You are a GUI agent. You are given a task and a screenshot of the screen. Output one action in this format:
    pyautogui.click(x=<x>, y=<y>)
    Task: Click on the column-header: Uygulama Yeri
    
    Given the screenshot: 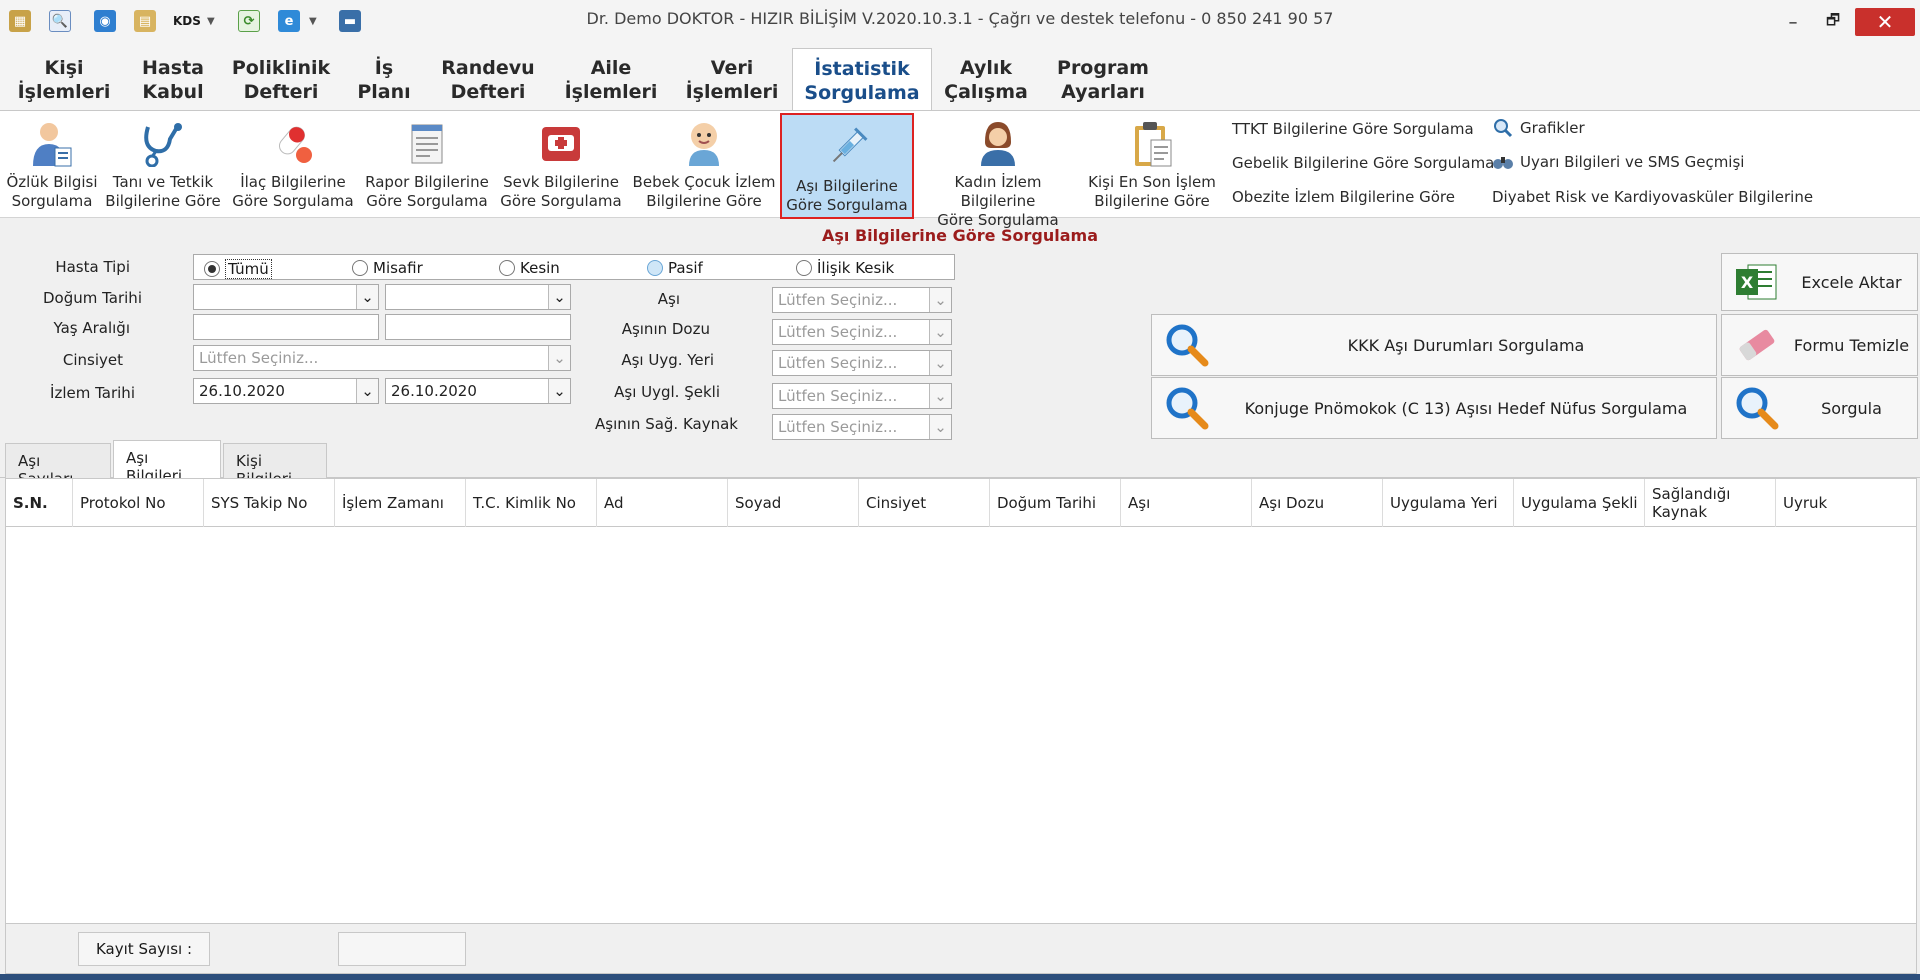 What is the action you would take?
    pyautogui.click(x=1448, y=503)
    